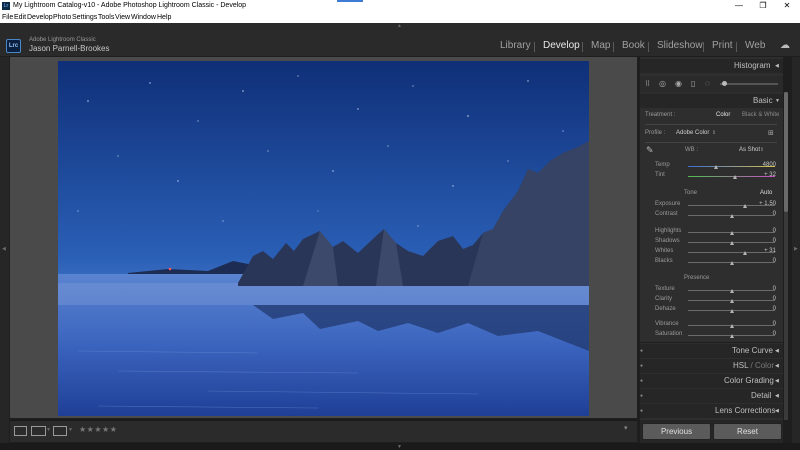 This screenshot has width=800, height=450. I want to click on panel-scrollbar-thumb, so click(786, 152).